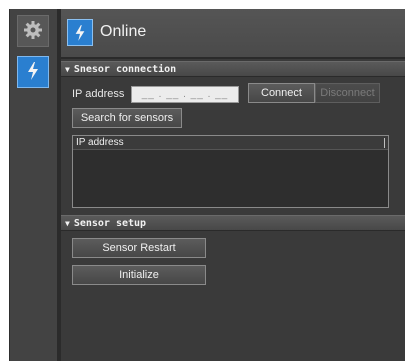 This screenshot has height=361, width=407. I want to click on initialize-button: Initialize, so click(139, 275).